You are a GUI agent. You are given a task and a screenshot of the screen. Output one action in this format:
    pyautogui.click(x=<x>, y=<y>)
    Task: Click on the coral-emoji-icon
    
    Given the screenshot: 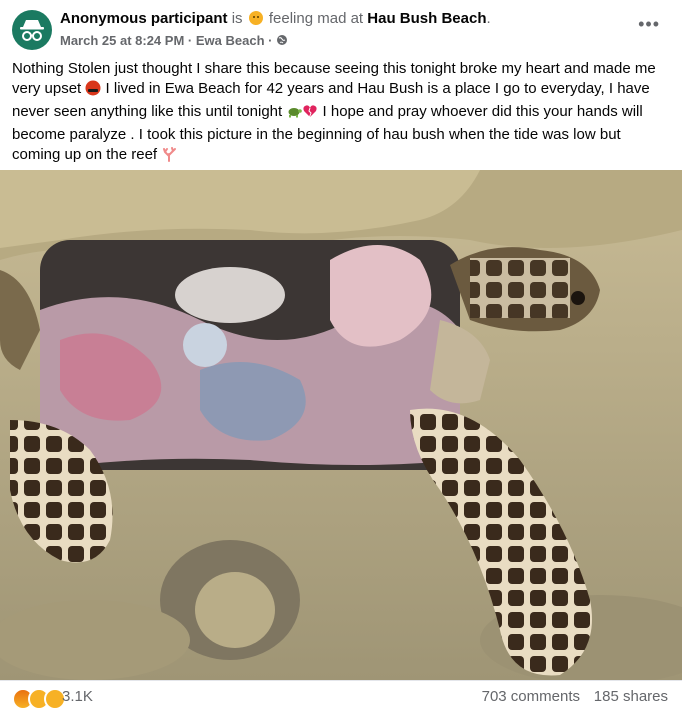 What is the action you would take?
    pyautogui.click(x=169, y=157)
    